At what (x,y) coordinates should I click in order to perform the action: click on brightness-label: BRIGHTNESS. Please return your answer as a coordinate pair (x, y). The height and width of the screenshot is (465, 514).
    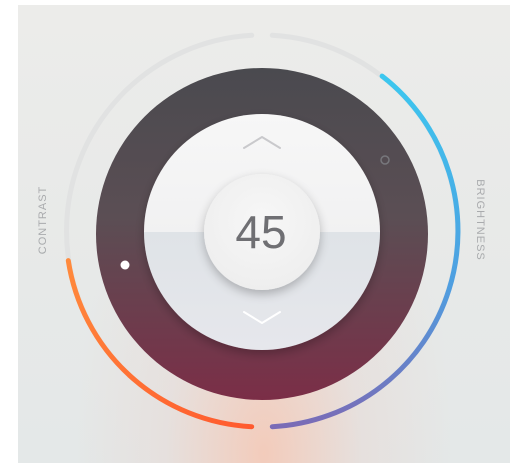
    Looking at the image, I should click on (480, 220).